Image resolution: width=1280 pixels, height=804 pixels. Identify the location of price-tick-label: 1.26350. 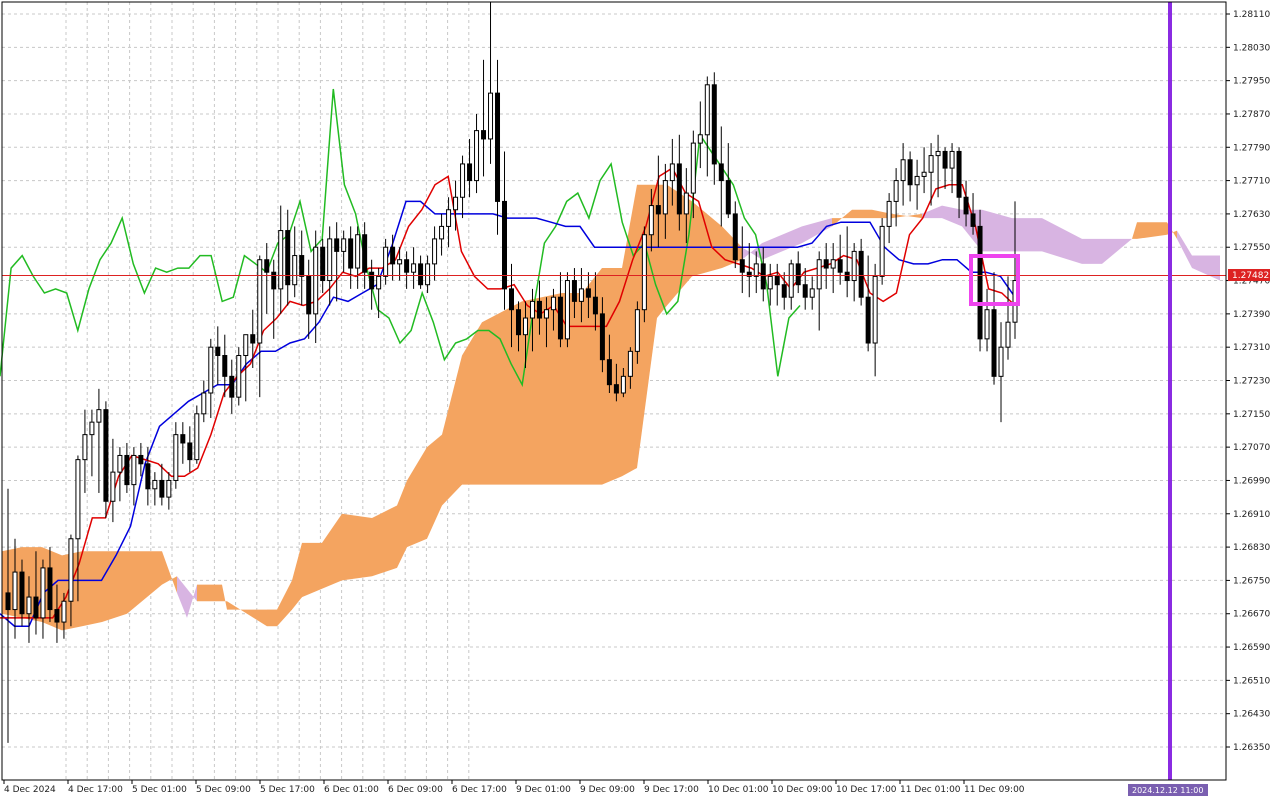
(1251, 748).